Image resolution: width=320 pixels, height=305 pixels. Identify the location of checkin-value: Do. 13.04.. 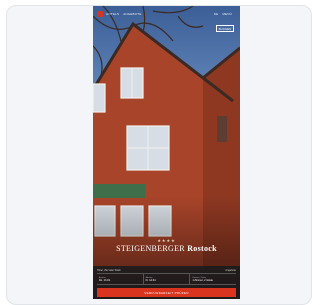
(105, 280).